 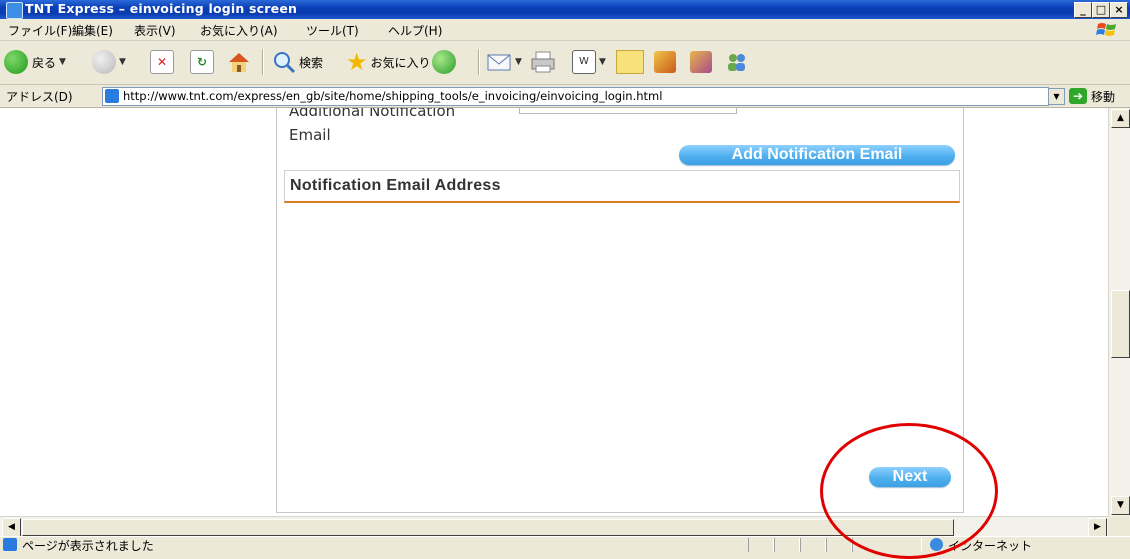 What do you see at coordinates (565, 63) in the screenshot?
I see `toolbar: 戻る ▼ ▼ ✕ ↻ 検索 ★ お気に入り ▼ W ▼` at bounding box center [565, 63].